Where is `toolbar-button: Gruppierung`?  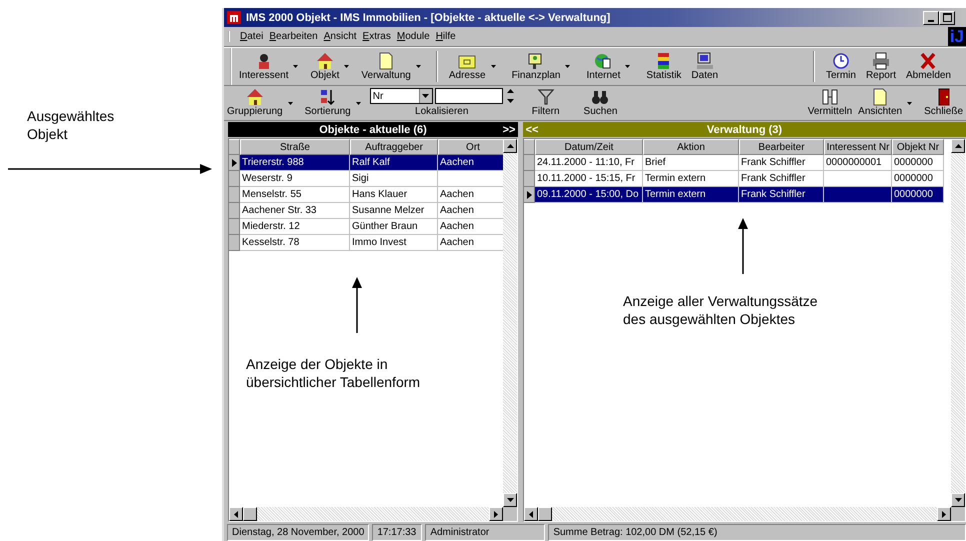
toolbar-button: Gruppierung is located at coordinates (263, 103).